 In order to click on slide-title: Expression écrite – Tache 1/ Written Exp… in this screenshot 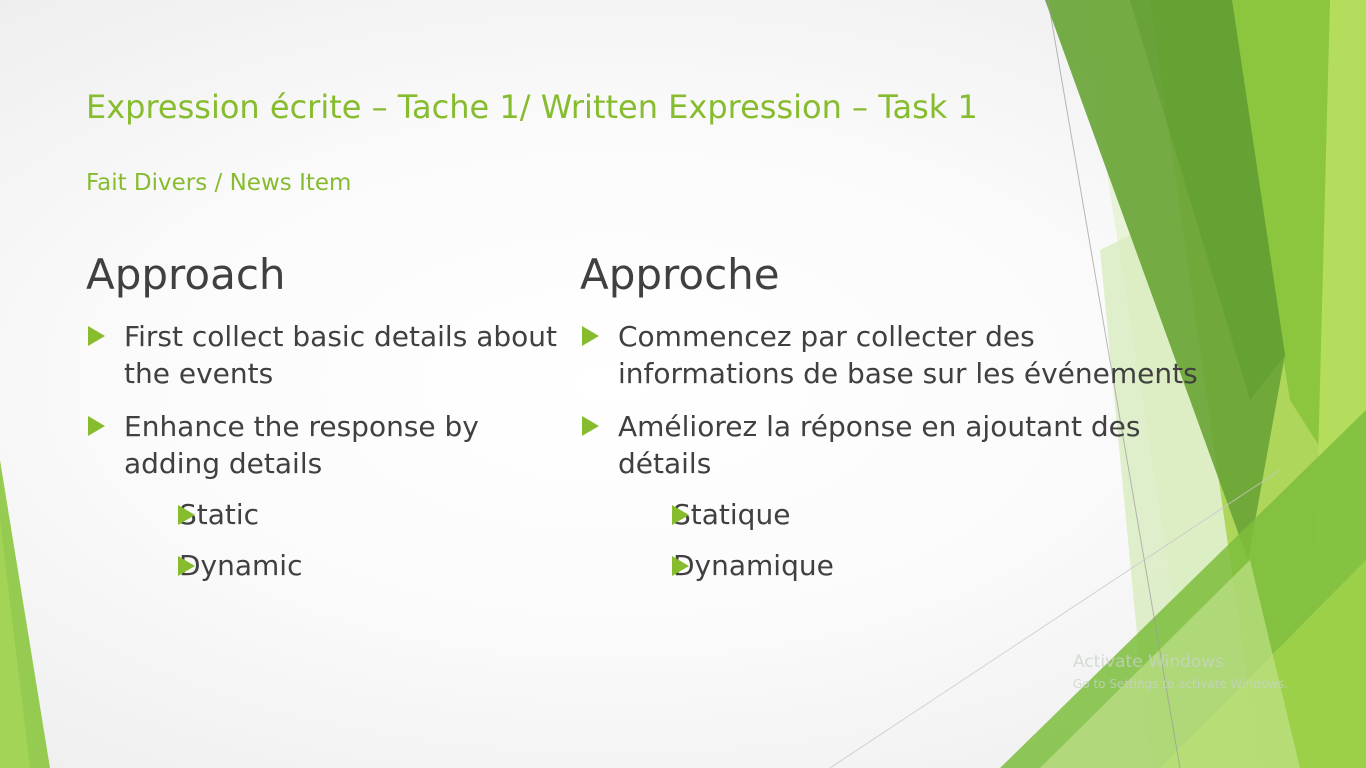, I will do `click(532, 107)`.